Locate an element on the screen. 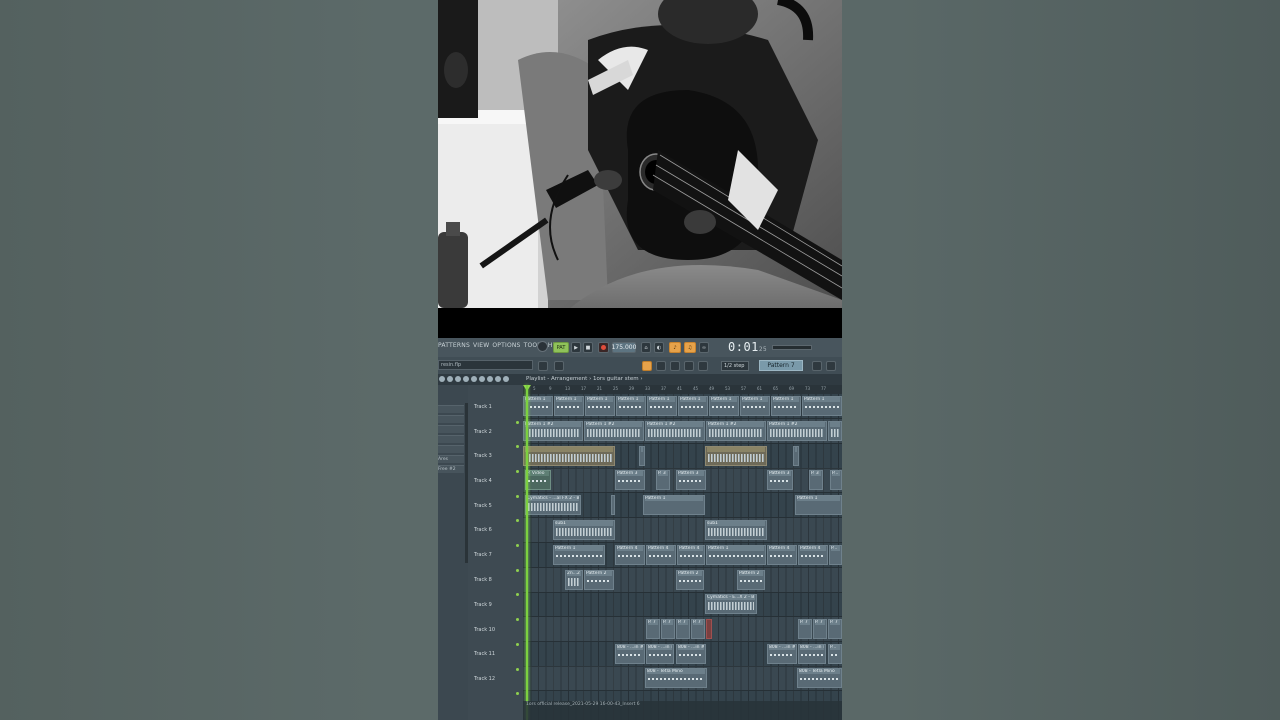  slice-tool-icon is located at coordinates (482, 379).